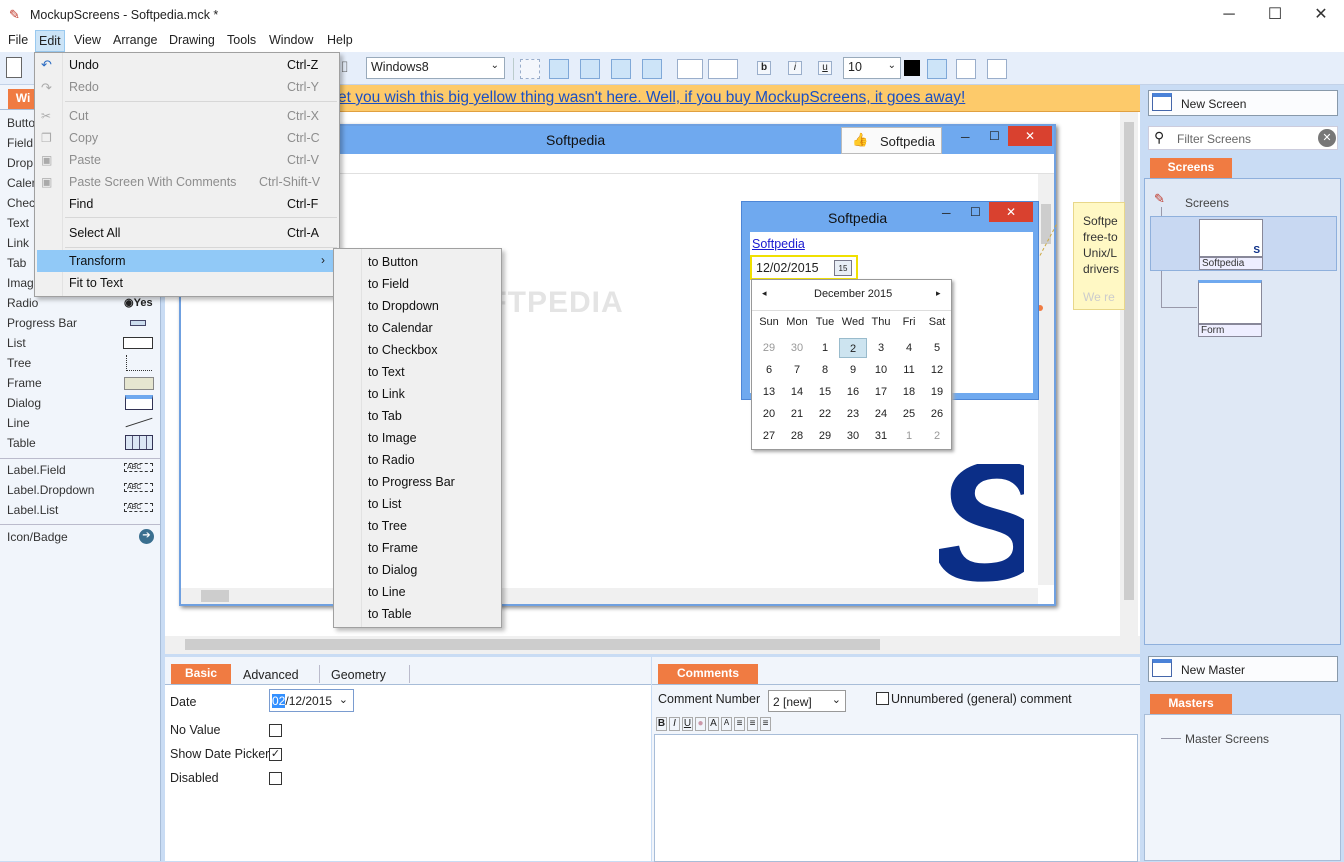  I want to click on close-button: ✕, so click(1321, 15).